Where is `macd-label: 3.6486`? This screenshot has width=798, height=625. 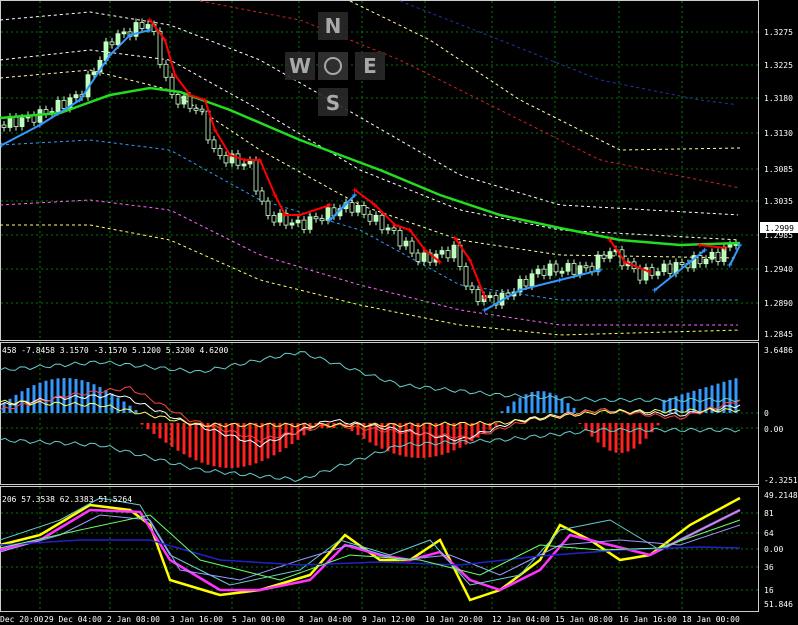 macd-label: 3.6486 is located at coordinates (778, 350).